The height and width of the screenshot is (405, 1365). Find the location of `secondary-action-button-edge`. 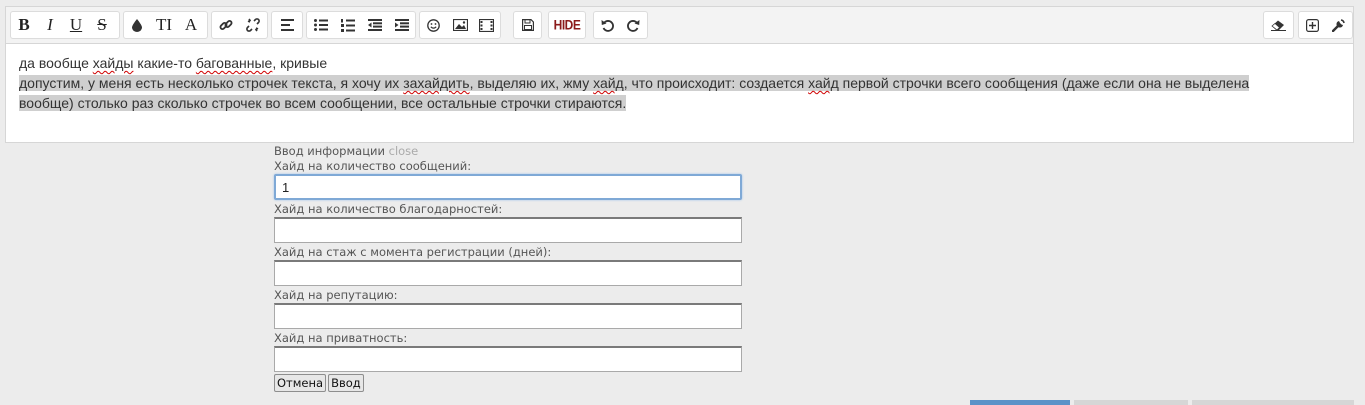

secondary-action-button-edge is located at coordinates (1131, 402).